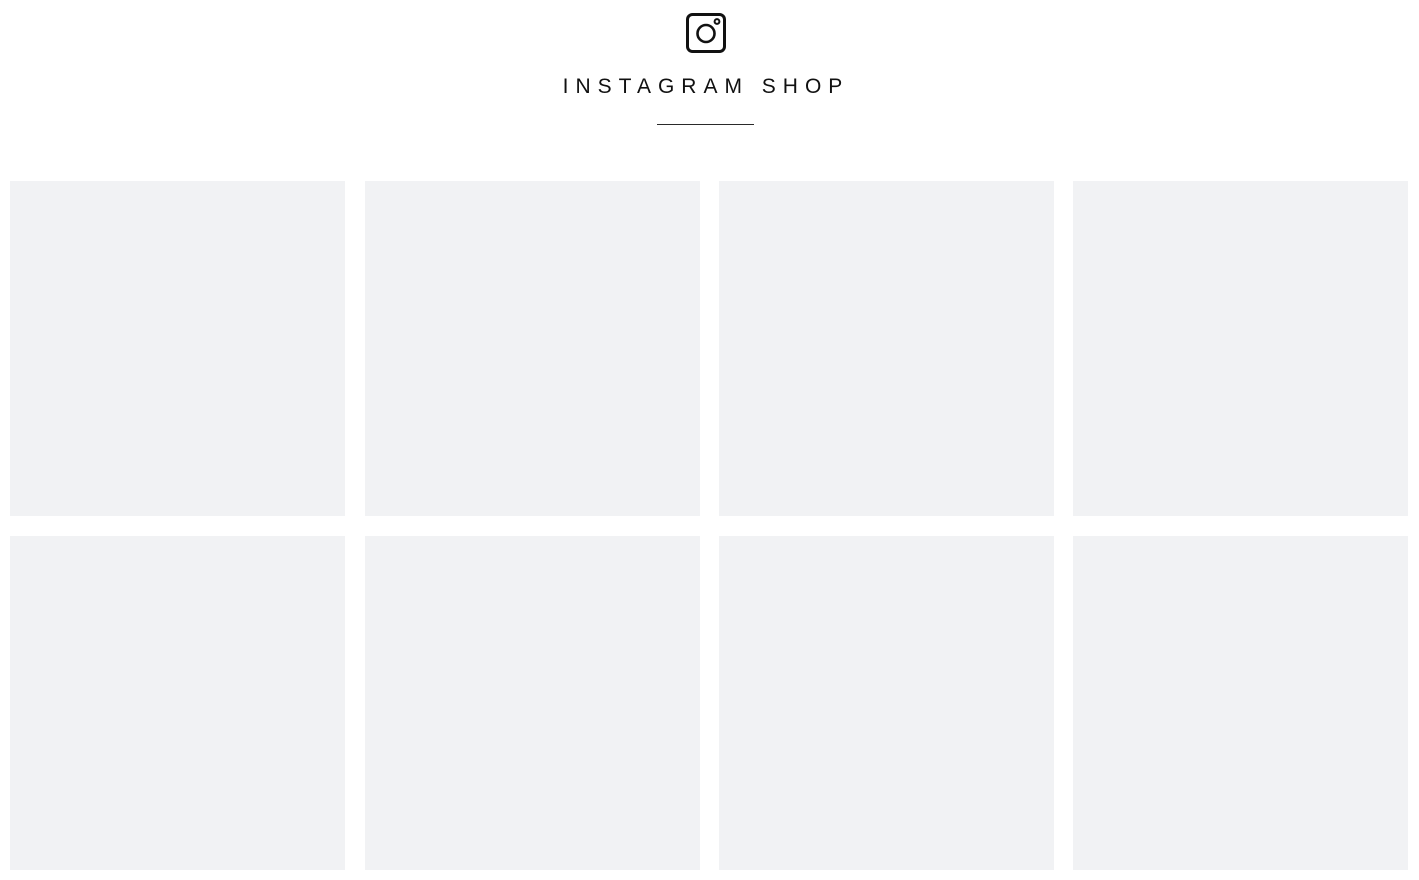  Describe the element at coordinates (706, 33) in the screenshot. I see `instagram-icon` at that location.